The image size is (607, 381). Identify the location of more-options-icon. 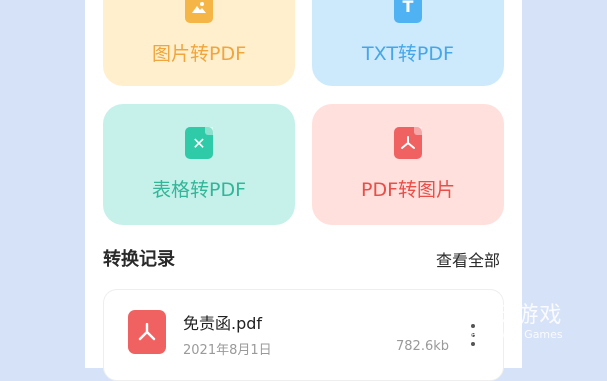
(473, 335).